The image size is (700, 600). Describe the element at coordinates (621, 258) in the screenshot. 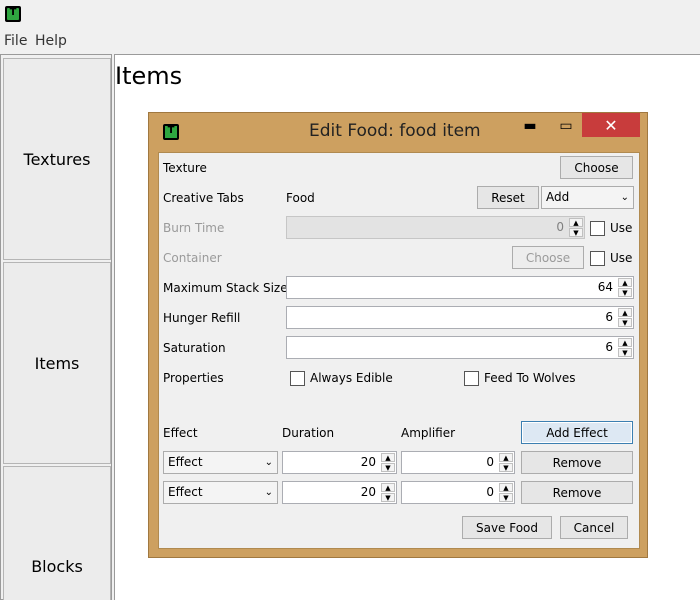

I see `container-use-label: Use` at that location.